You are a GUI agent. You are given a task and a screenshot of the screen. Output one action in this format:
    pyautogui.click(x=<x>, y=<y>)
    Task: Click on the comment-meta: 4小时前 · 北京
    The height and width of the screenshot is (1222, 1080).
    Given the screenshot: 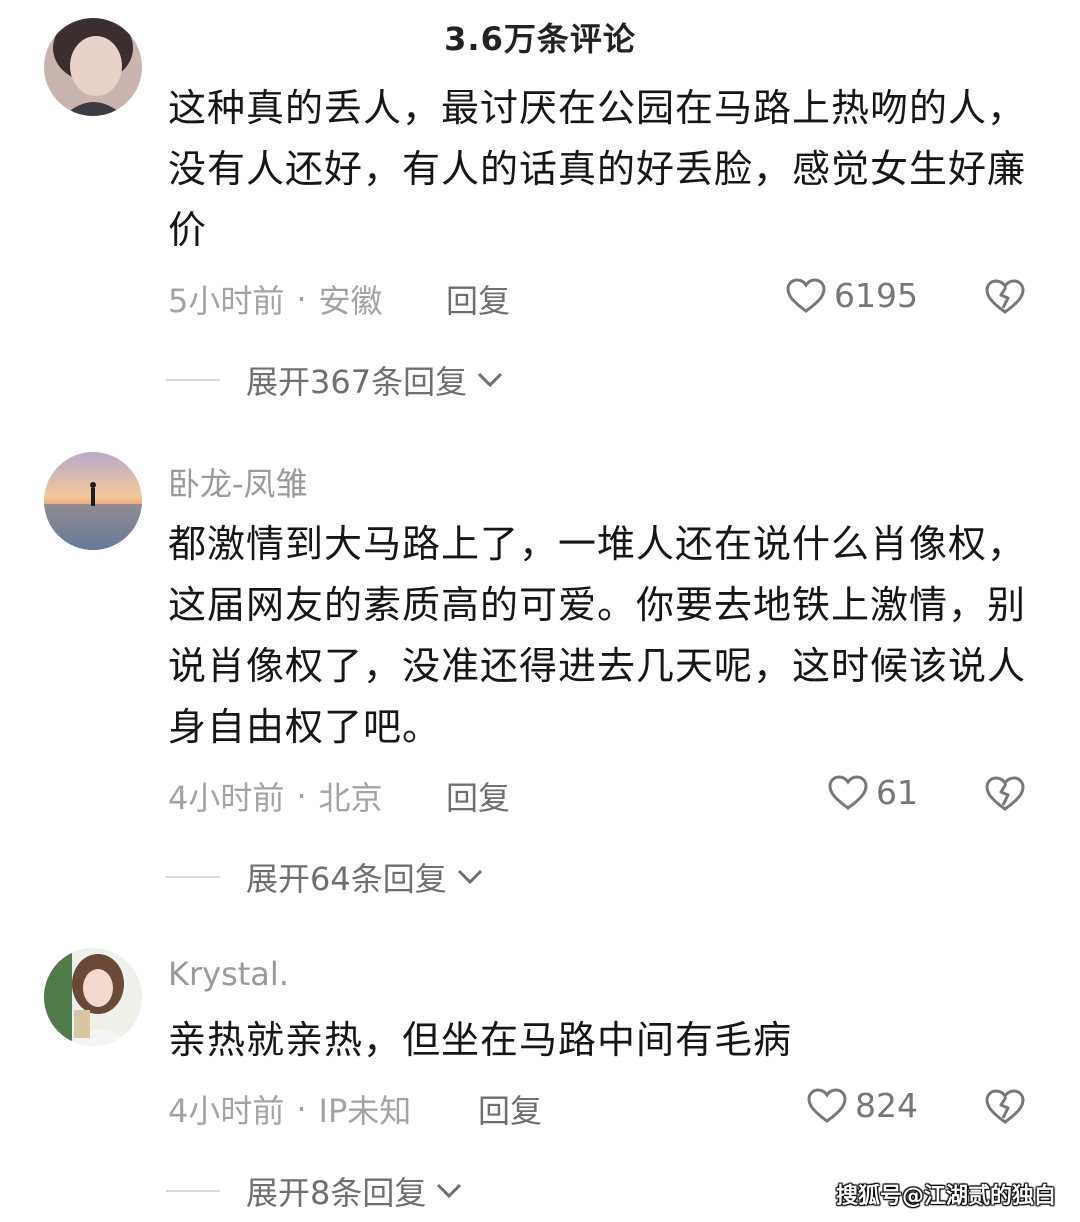 What is the action you would take?
    pyautogui.click(x=275, y=796)
    